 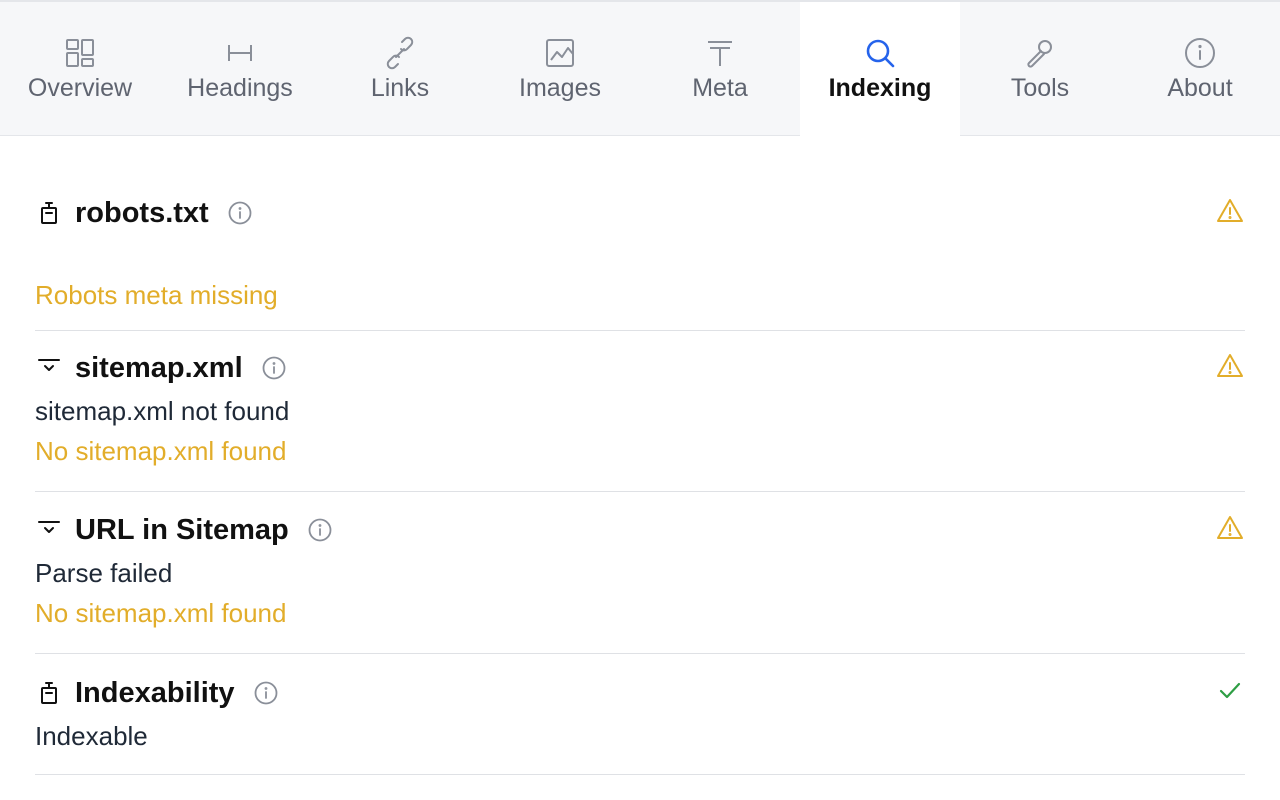 What do you see at coordinates (400, 53) in the screenshot?
I see `link-icon` at bounding box center [400, 53].